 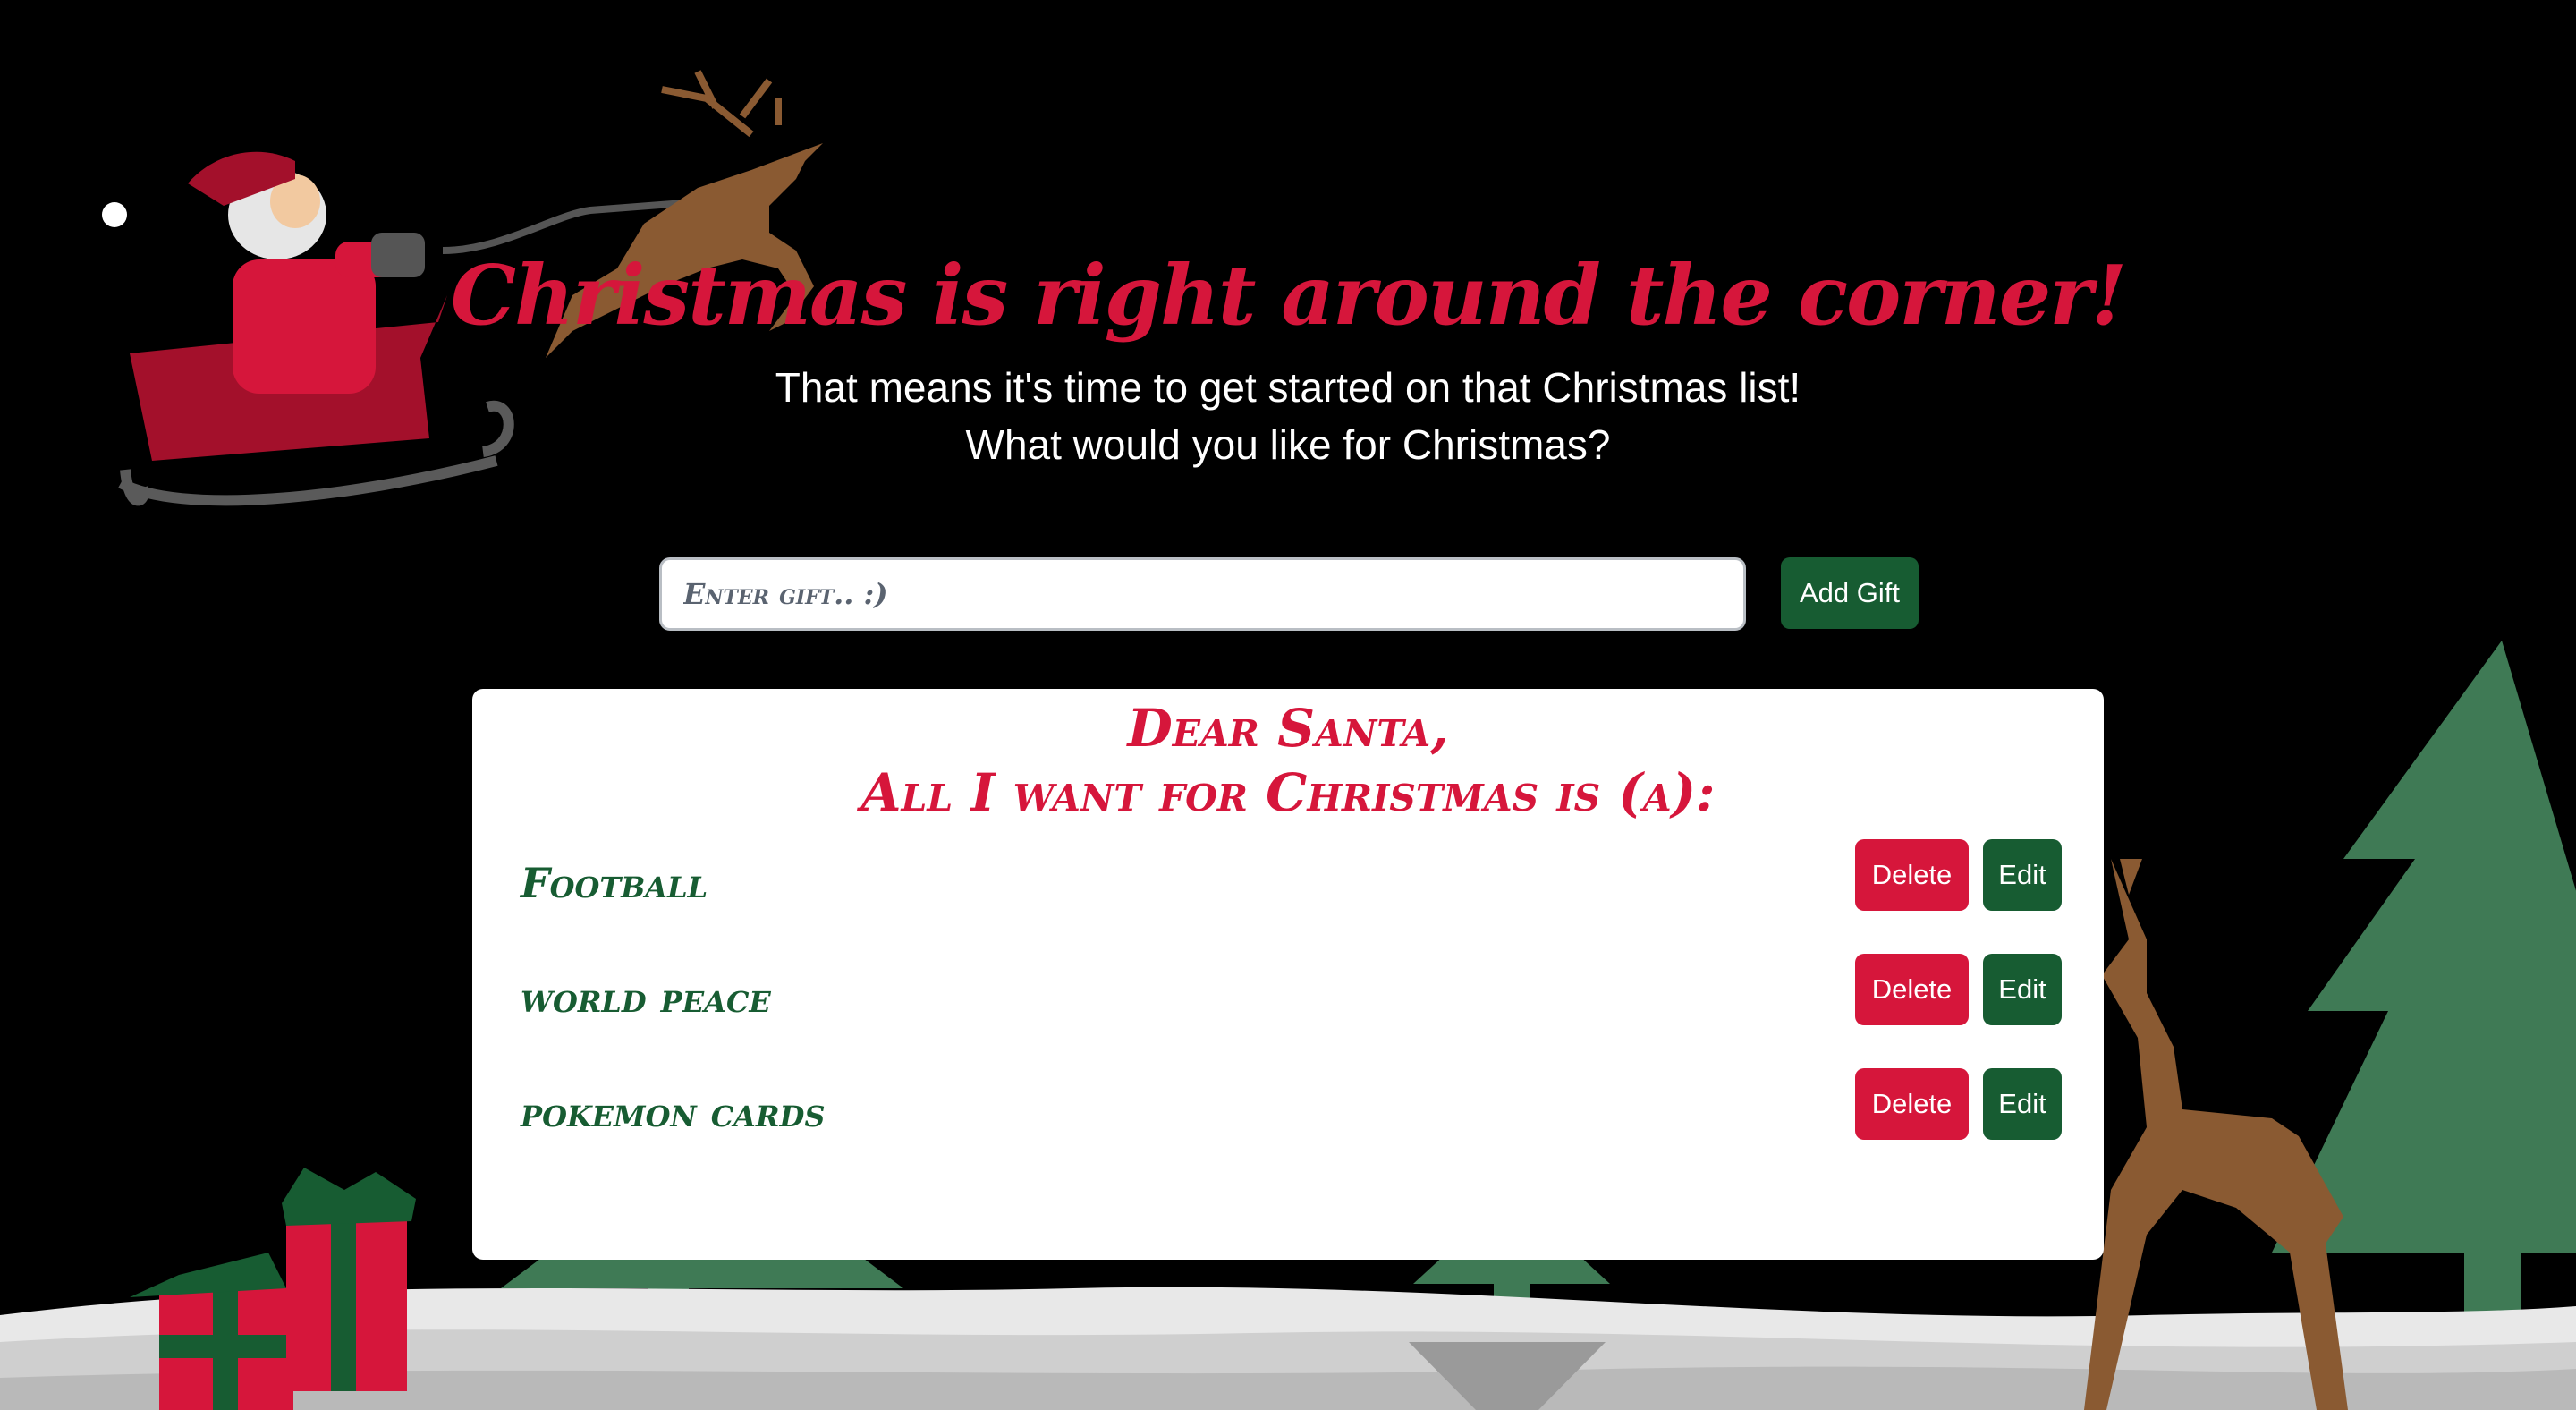 I want to click on letter-greeting: Dear Santa,, so click(x=1288, y=729).